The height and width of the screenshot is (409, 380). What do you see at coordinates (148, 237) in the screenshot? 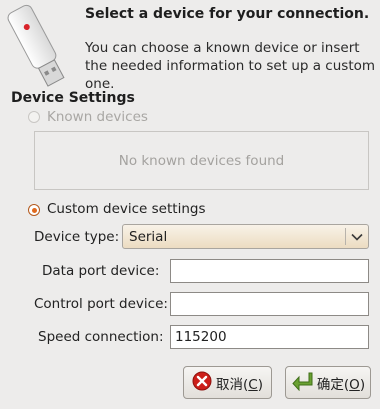
I see `device-type-value: Serial` at bounding box center [148, 237].